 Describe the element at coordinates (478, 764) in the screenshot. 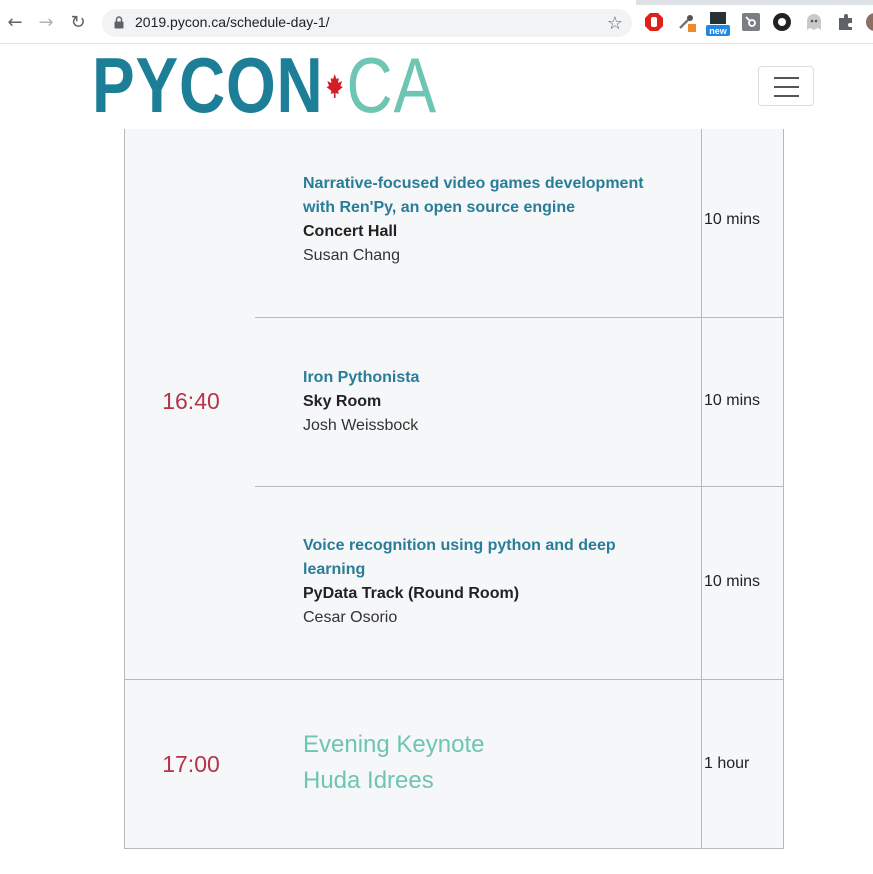

I see `keynote-cell: Evening Keynote Huda Idrees` at that location.